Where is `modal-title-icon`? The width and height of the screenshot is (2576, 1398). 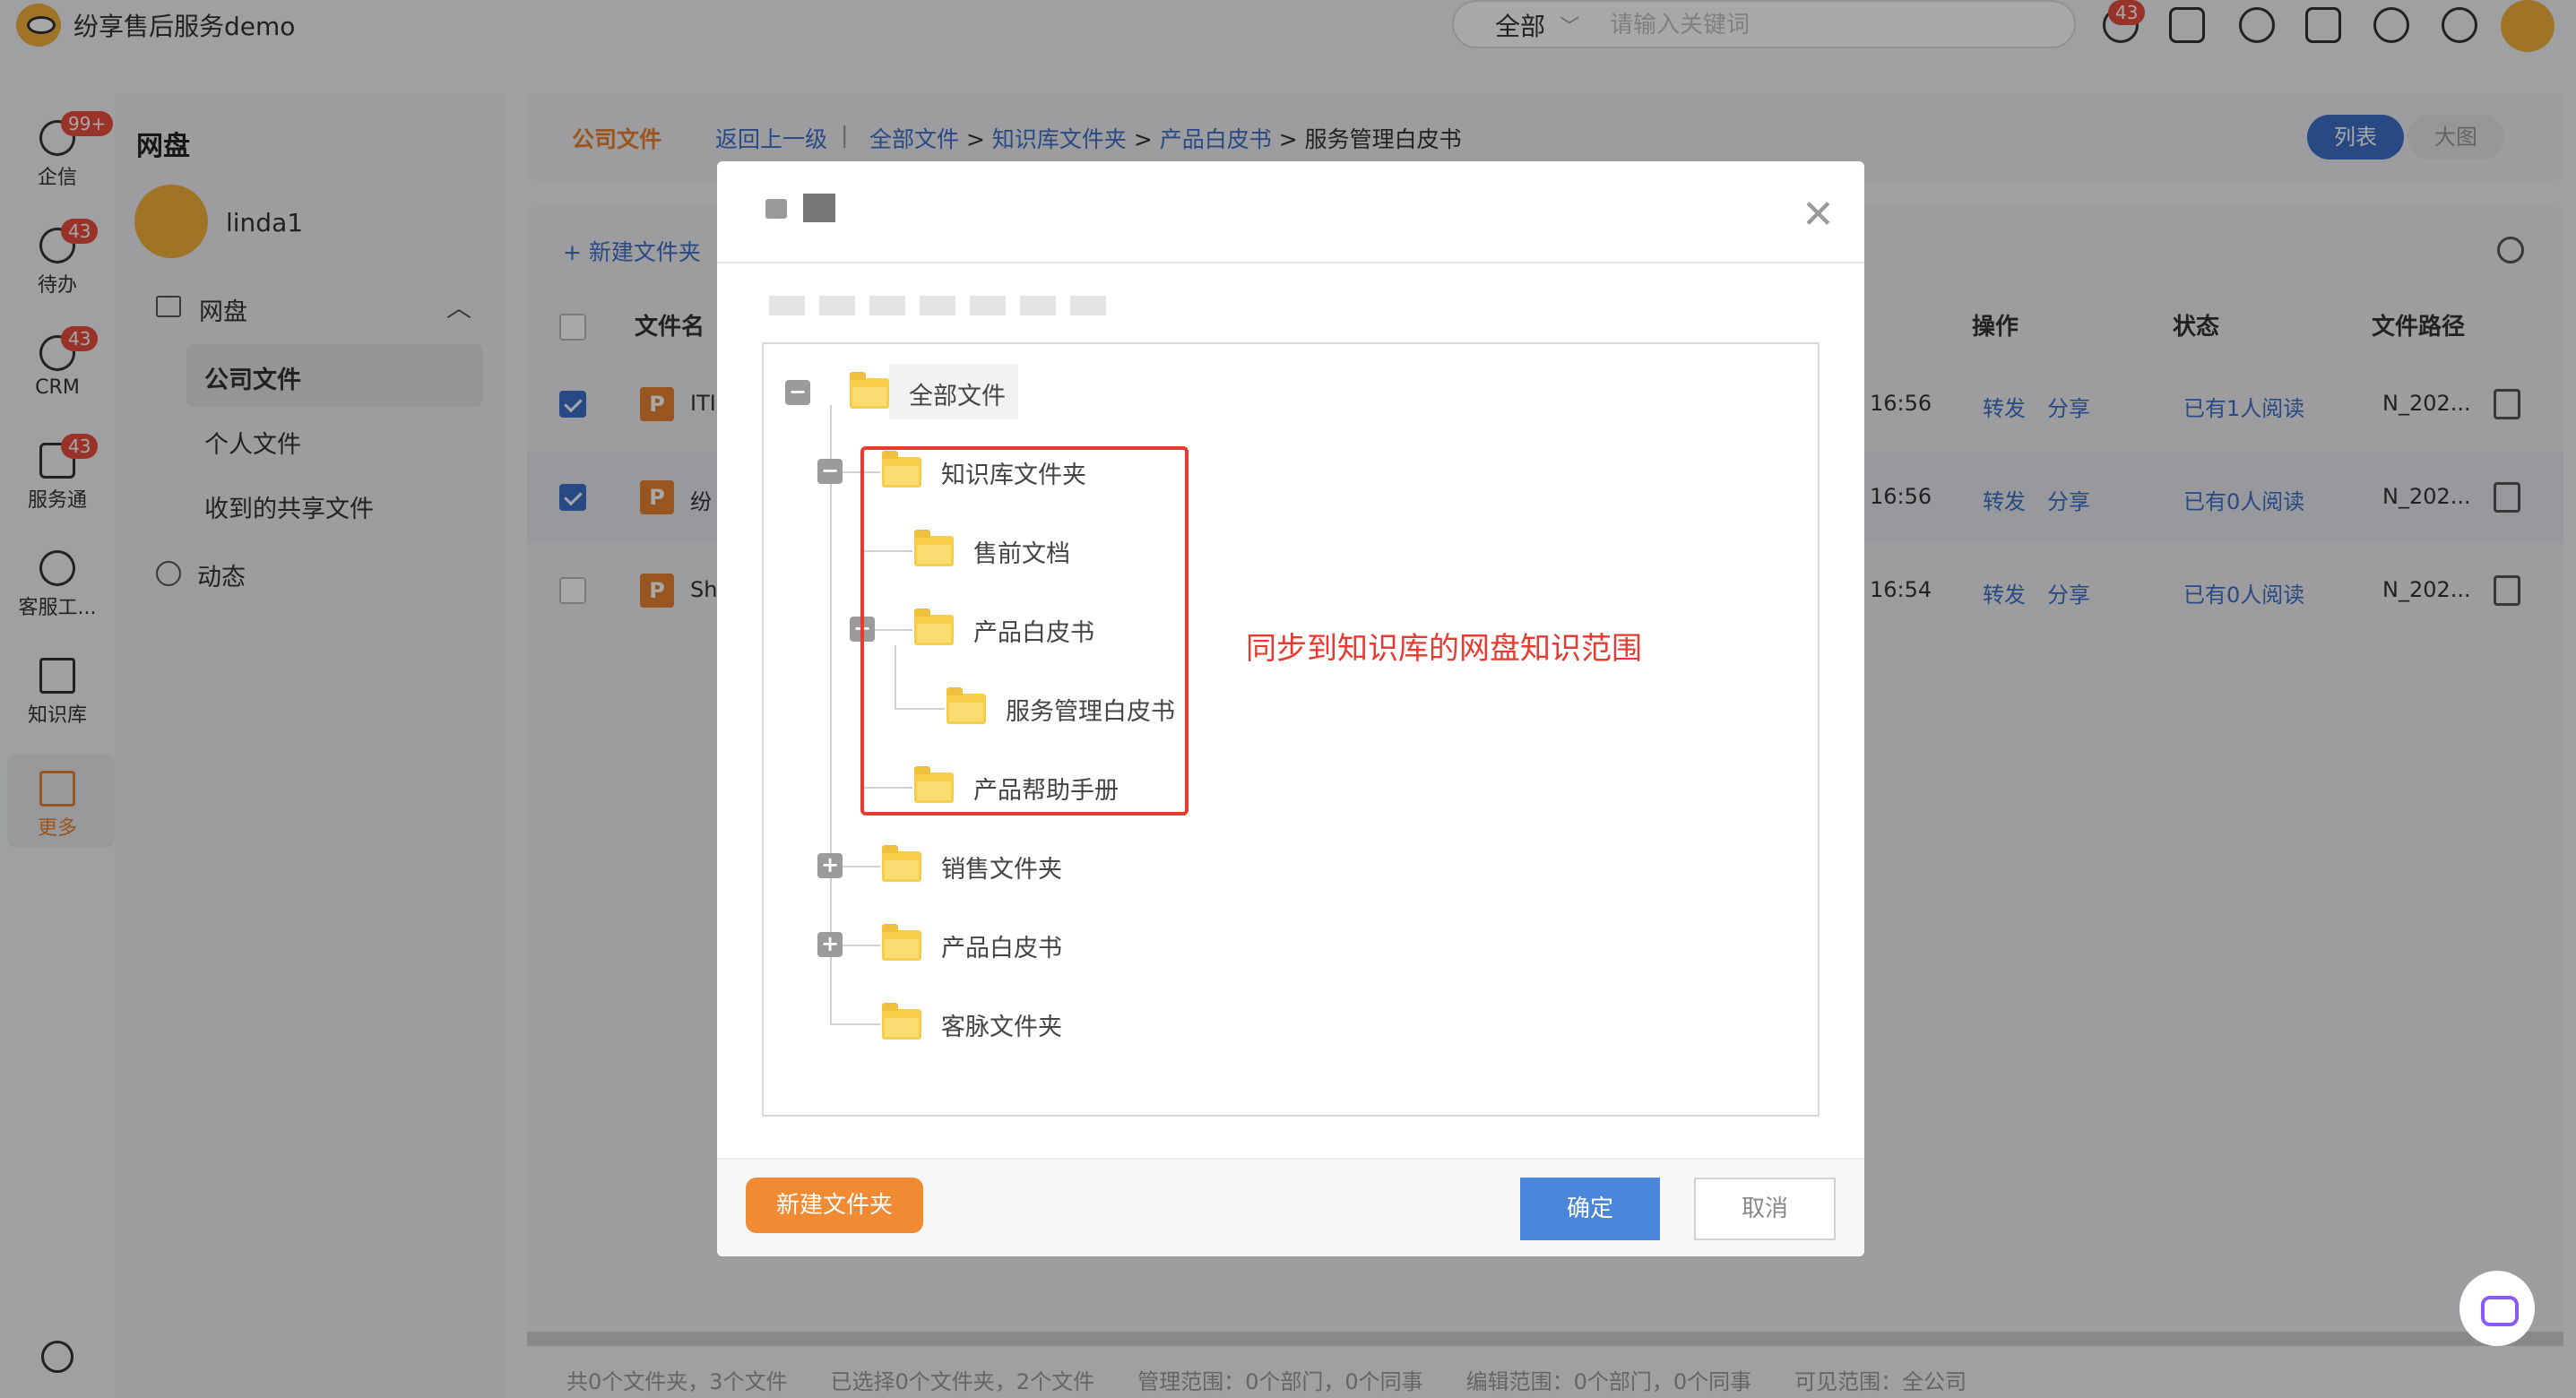
modal-title-icon is located at coordinates (776, 209).